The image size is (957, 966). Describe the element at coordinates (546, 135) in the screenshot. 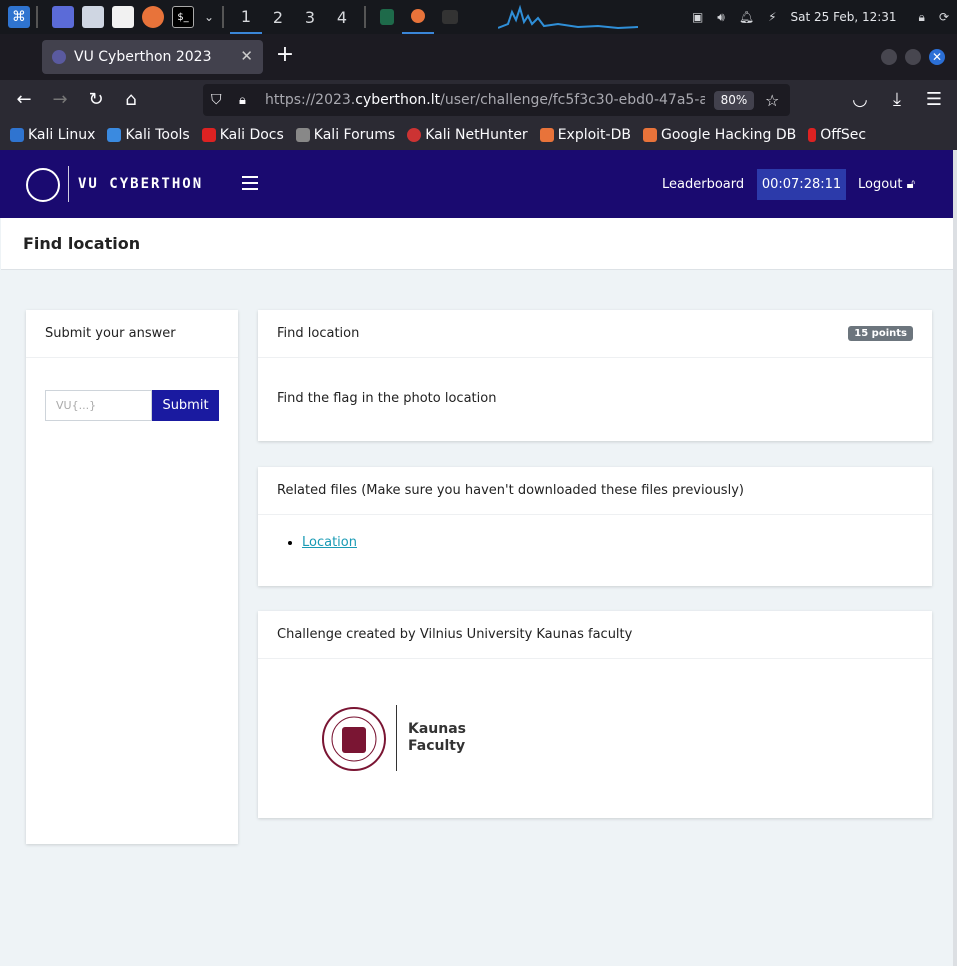

I see `exploit-db-icon` at that location.